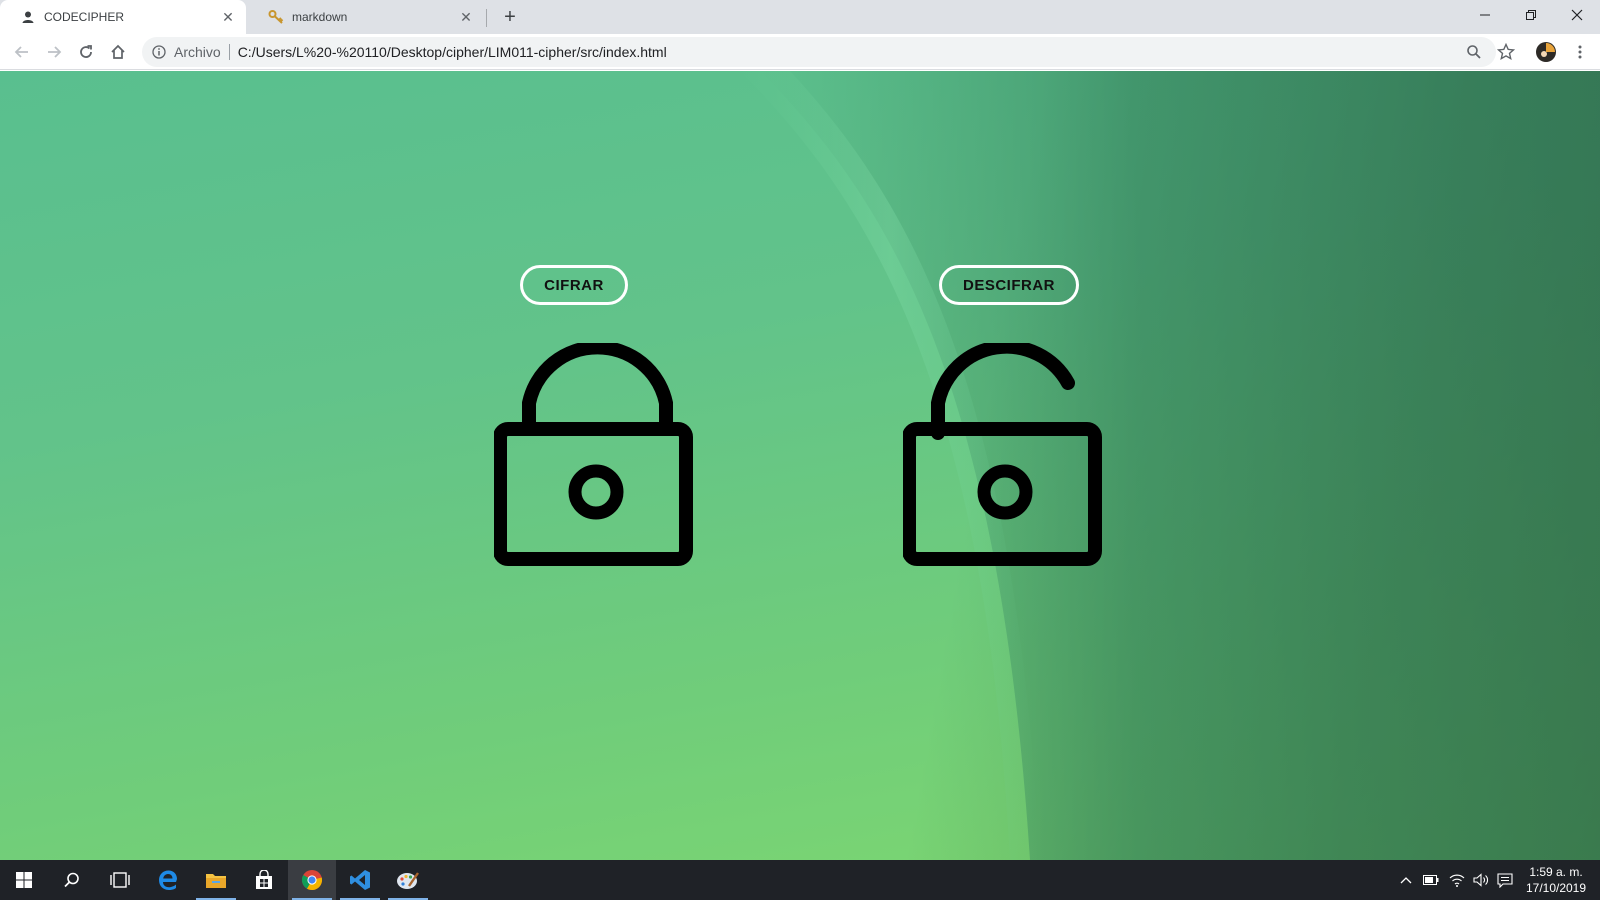 The image size is (1600, 900). I want to click on minimize-button, so click(1485, 15).